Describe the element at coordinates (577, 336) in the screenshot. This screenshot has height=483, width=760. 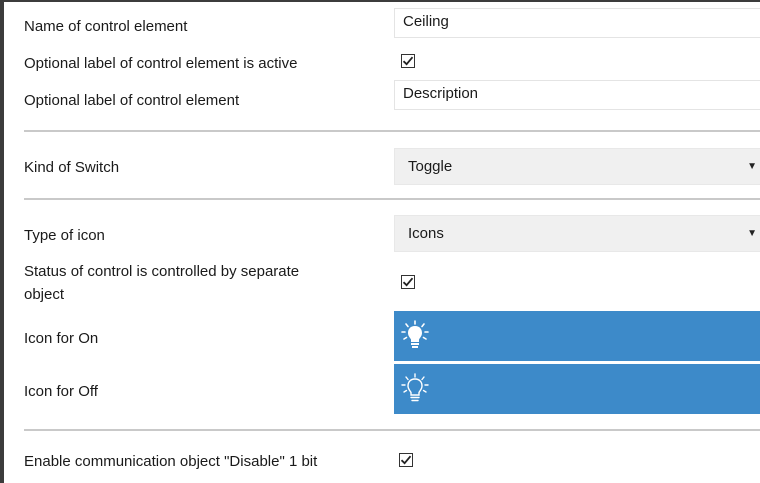
I see `icon-on-picker` at that location.